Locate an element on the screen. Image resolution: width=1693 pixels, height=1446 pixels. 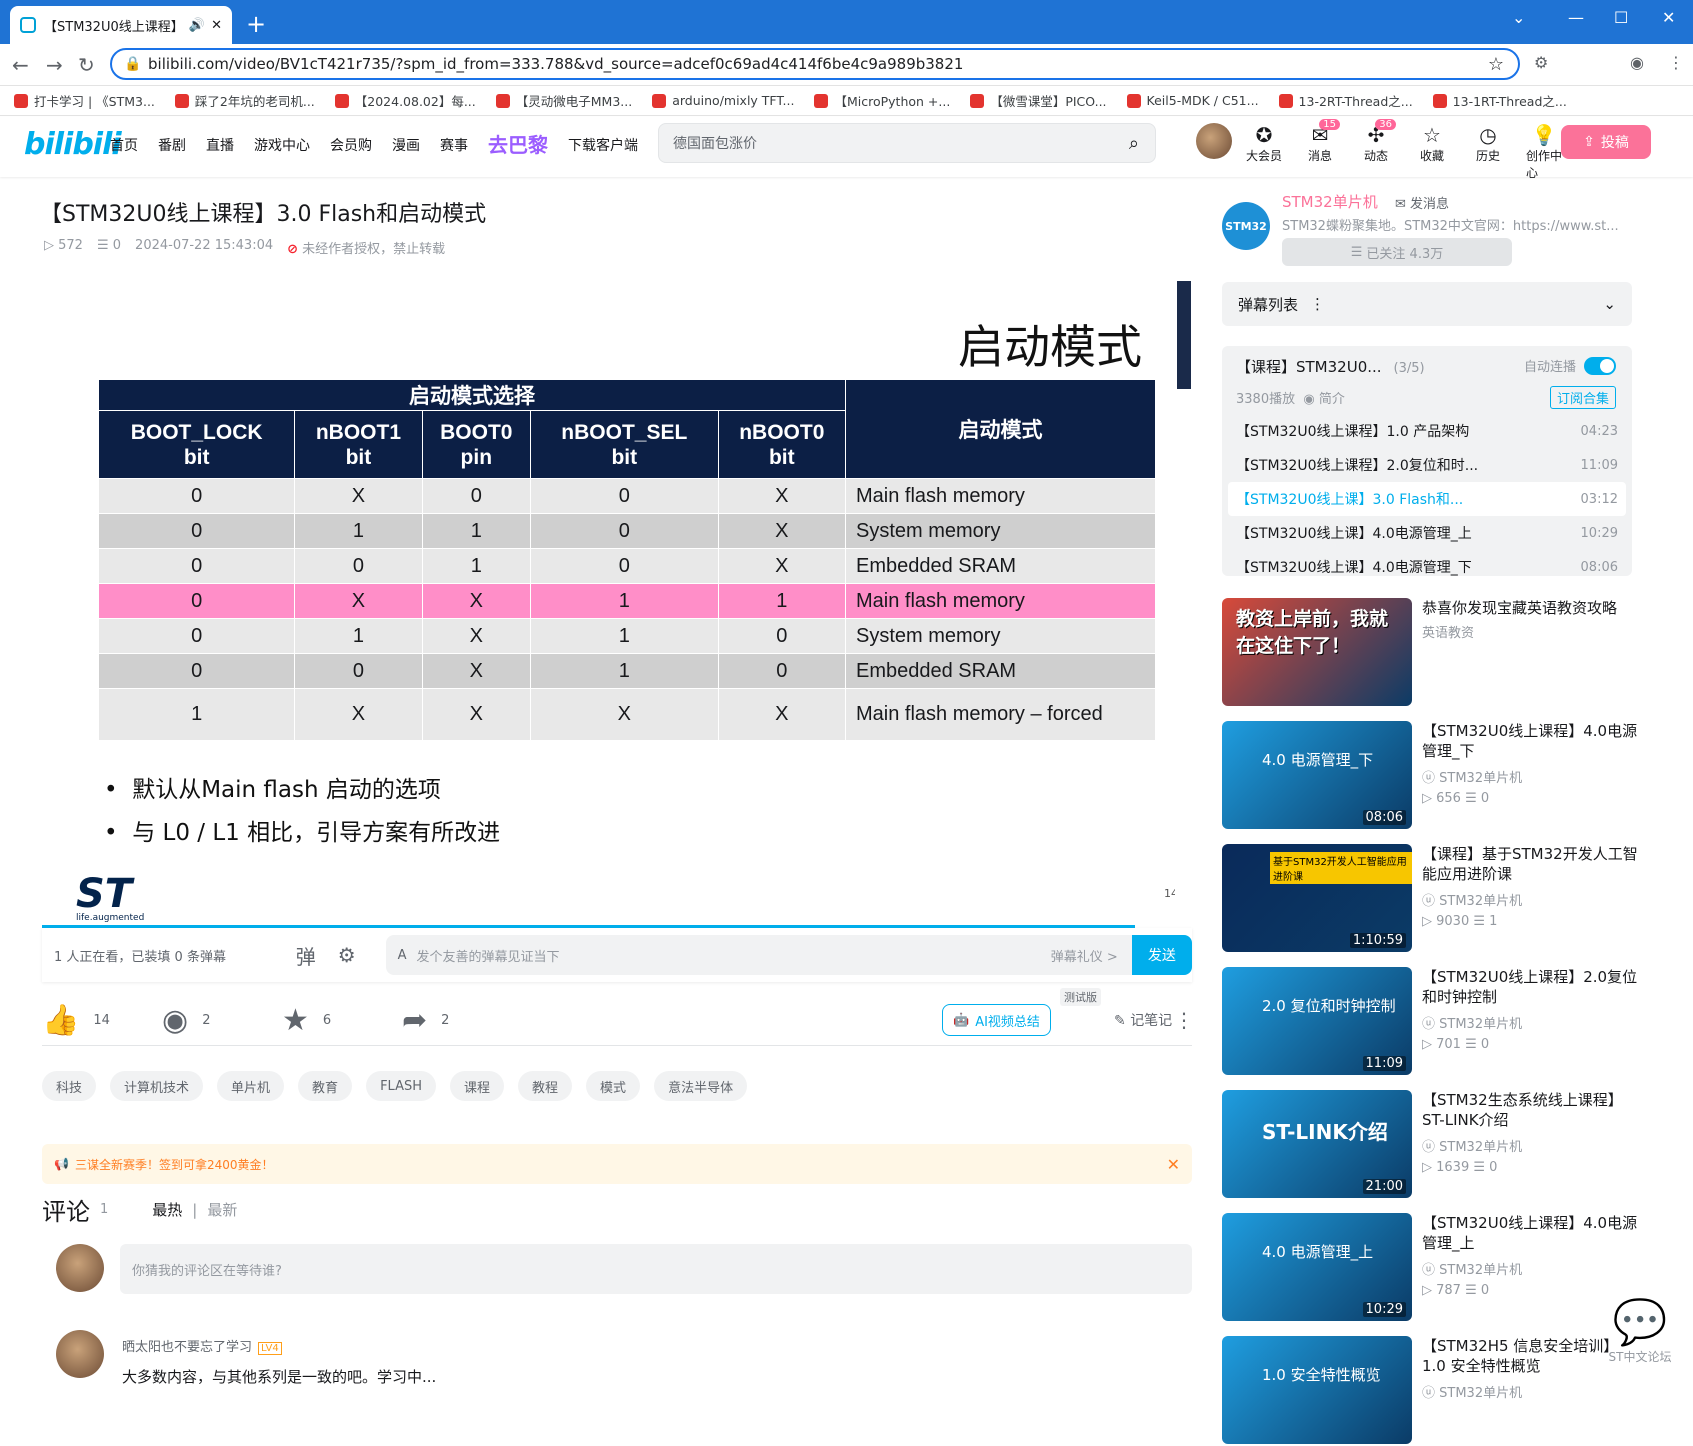
follow-button: ☰ 已关注 4.3万 is located at coordinates (1397, 252).